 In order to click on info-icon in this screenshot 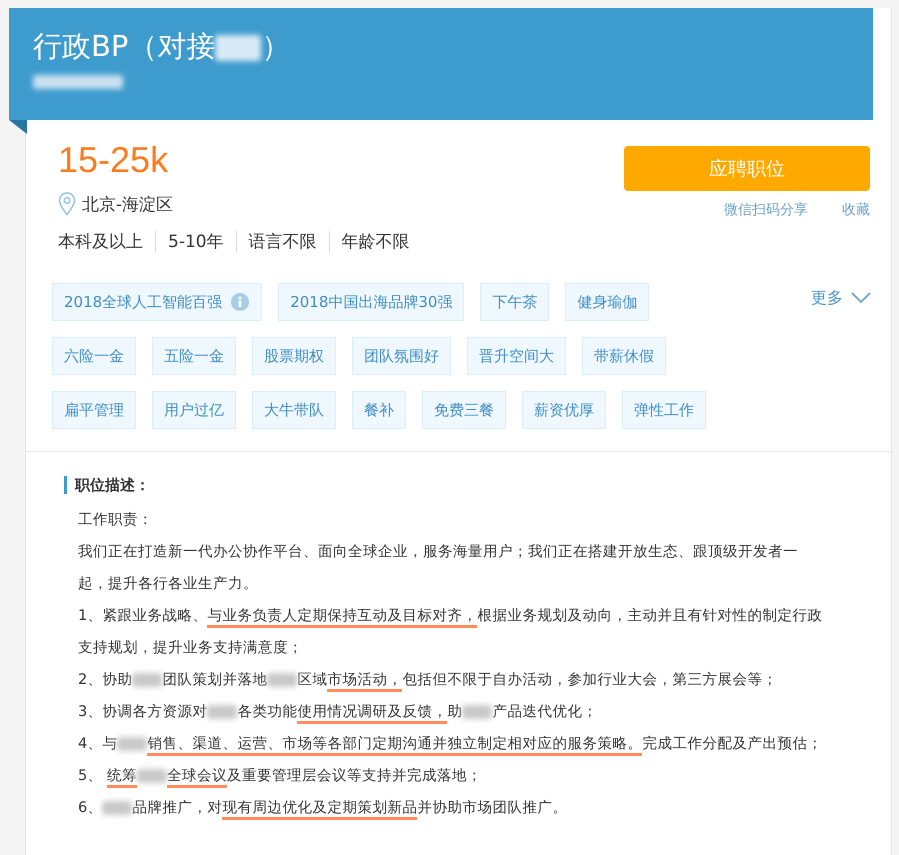, I will do `click(240, 302)`.